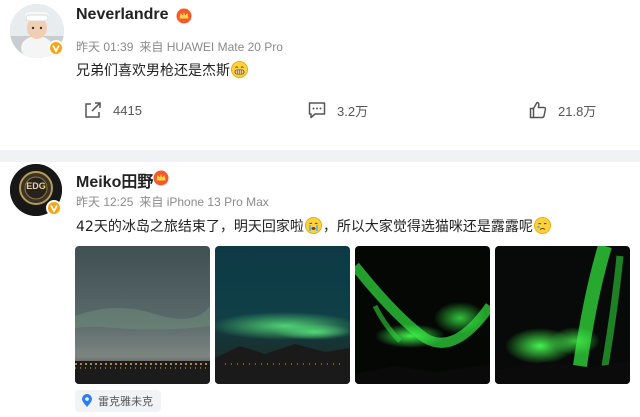  I want to click on username: Neverlandre, so click(122, 15).